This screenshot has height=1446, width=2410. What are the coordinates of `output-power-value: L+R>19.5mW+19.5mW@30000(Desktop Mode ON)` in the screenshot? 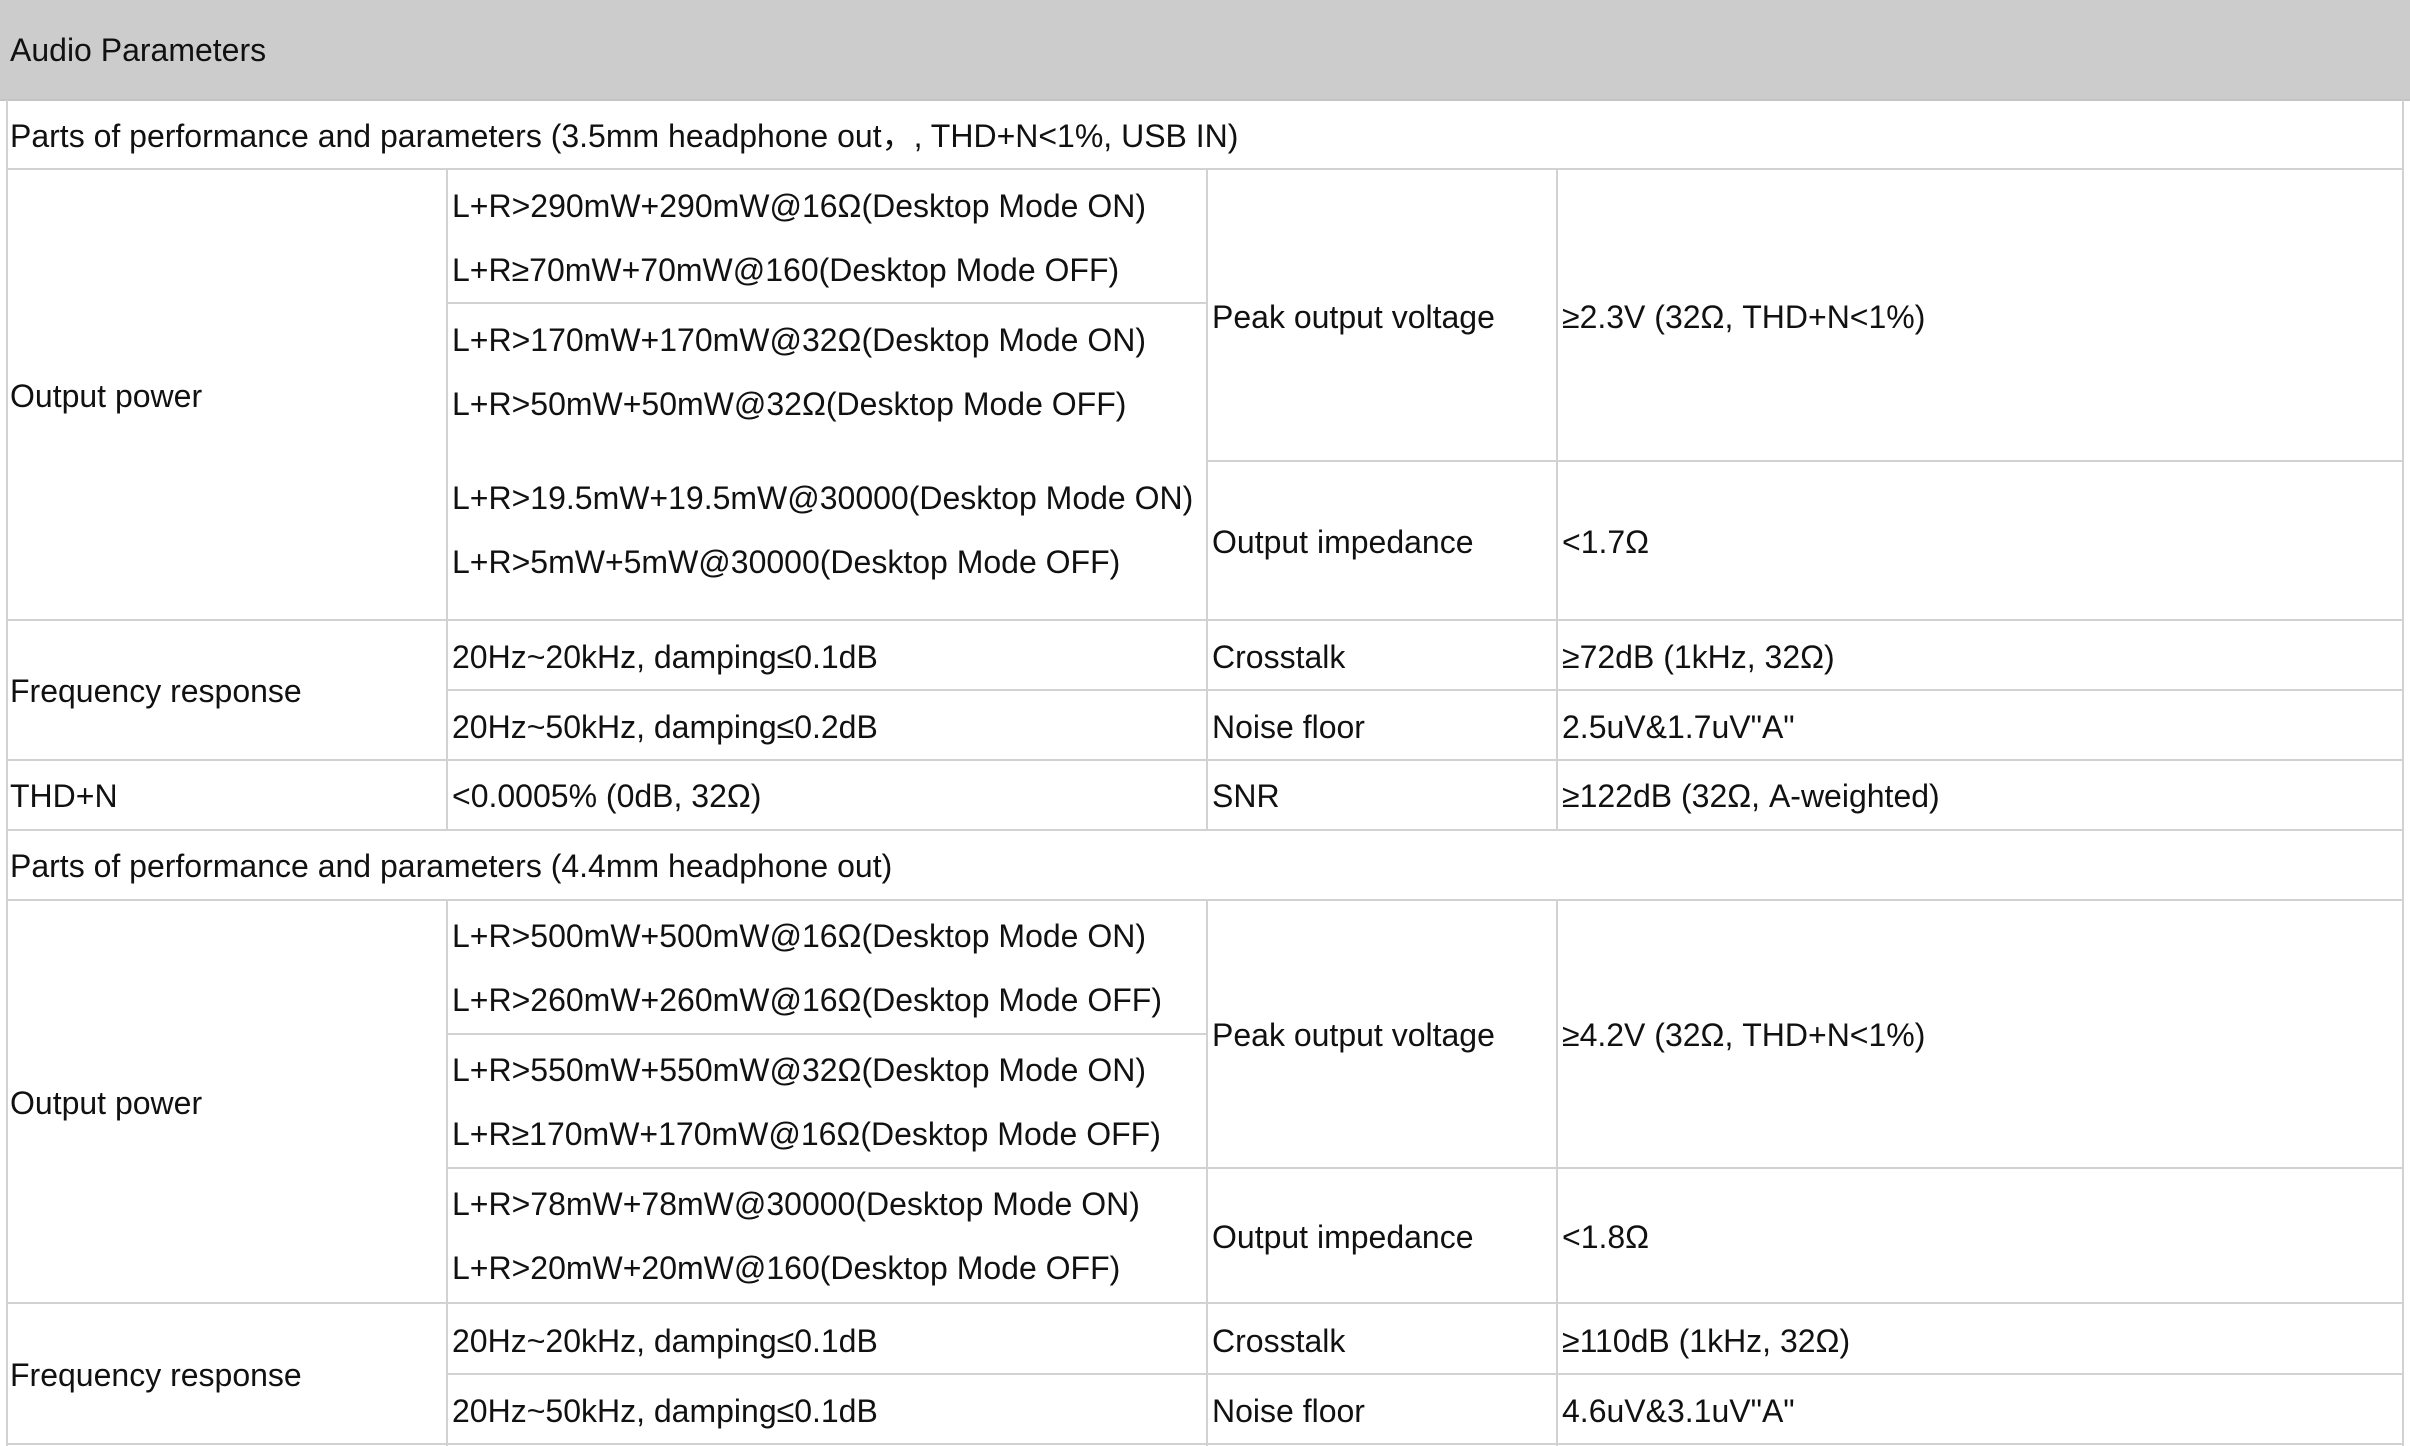 It's located at (823, 498).